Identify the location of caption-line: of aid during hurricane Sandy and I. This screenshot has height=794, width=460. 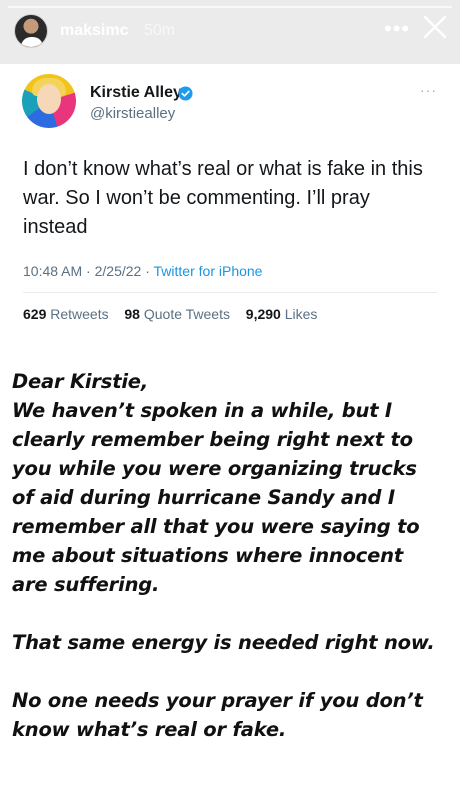
(203, 497).